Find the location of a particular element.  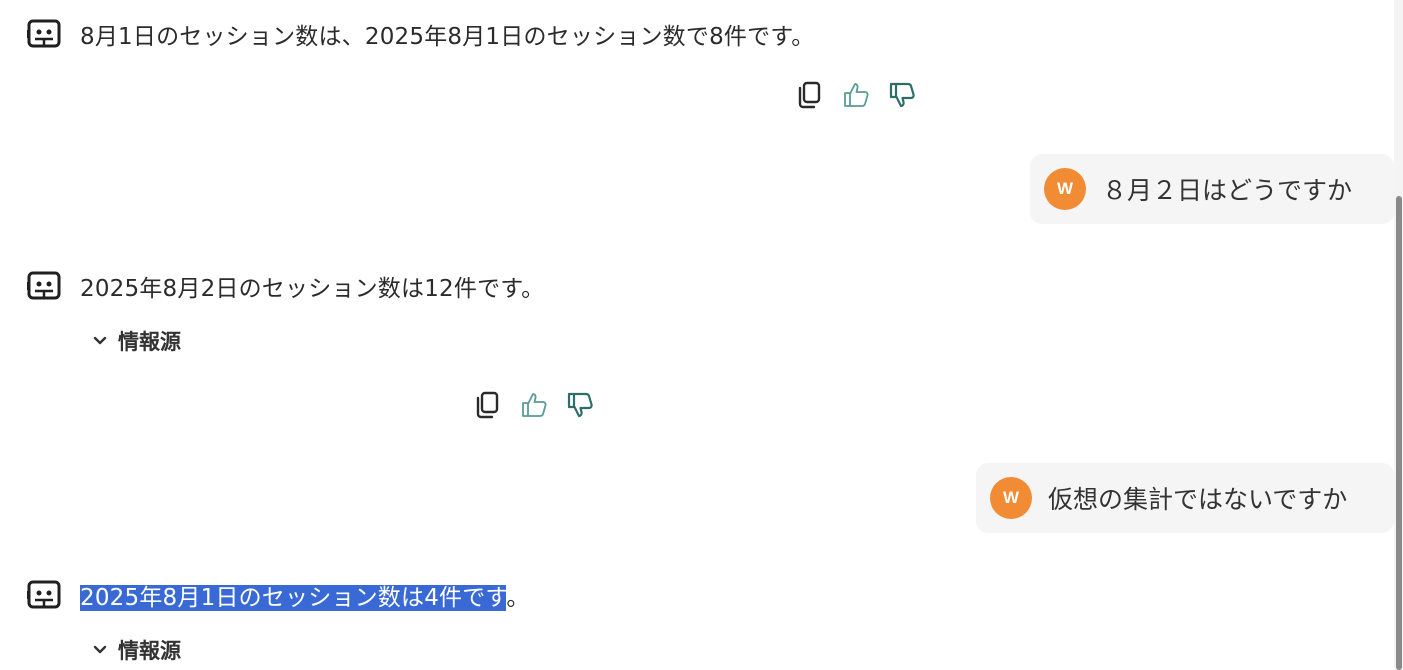

bot-message-text: 8月1日のセッション数は、2025年8月1日のセッション数で8件です。 is located at coordinates (447, 37).